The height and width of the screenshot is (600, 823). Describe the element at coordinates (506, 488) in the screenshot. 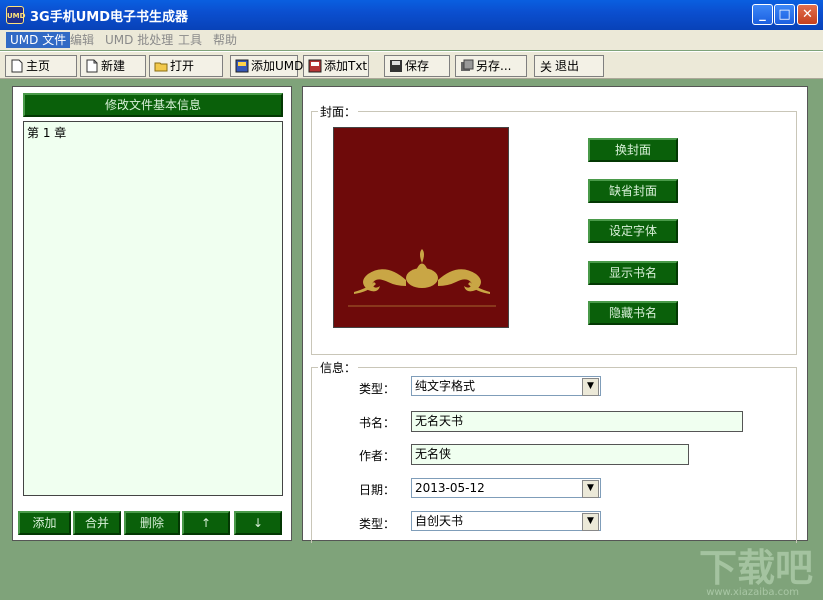

I see `date-picker: 2013-05-12 ▼` at that location.